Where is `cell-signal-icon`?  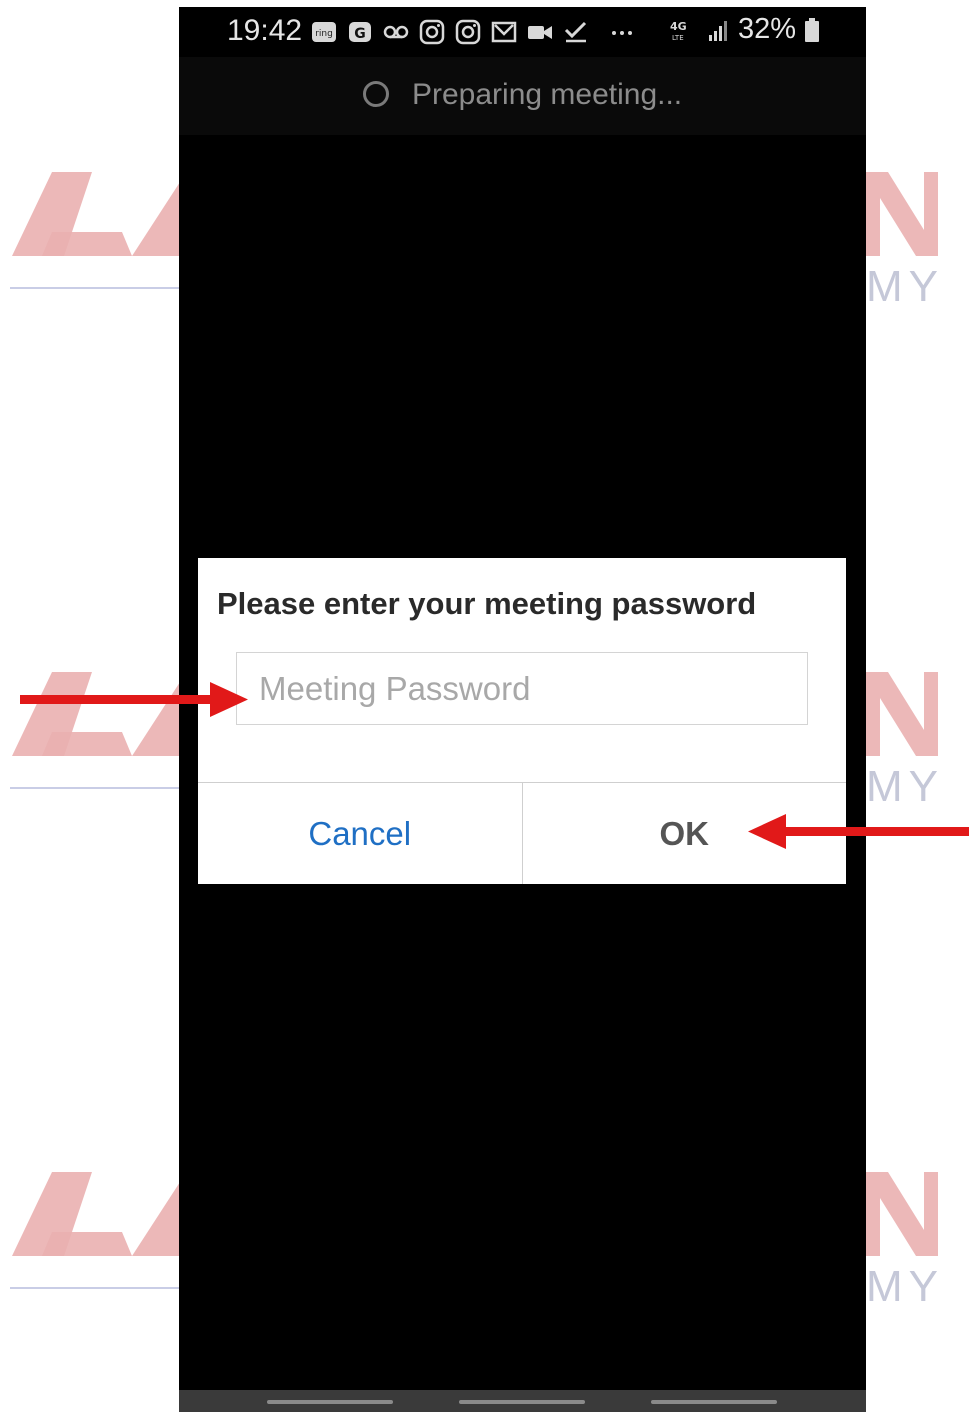 cell-signal-icon is located at coordinates (717, 30).